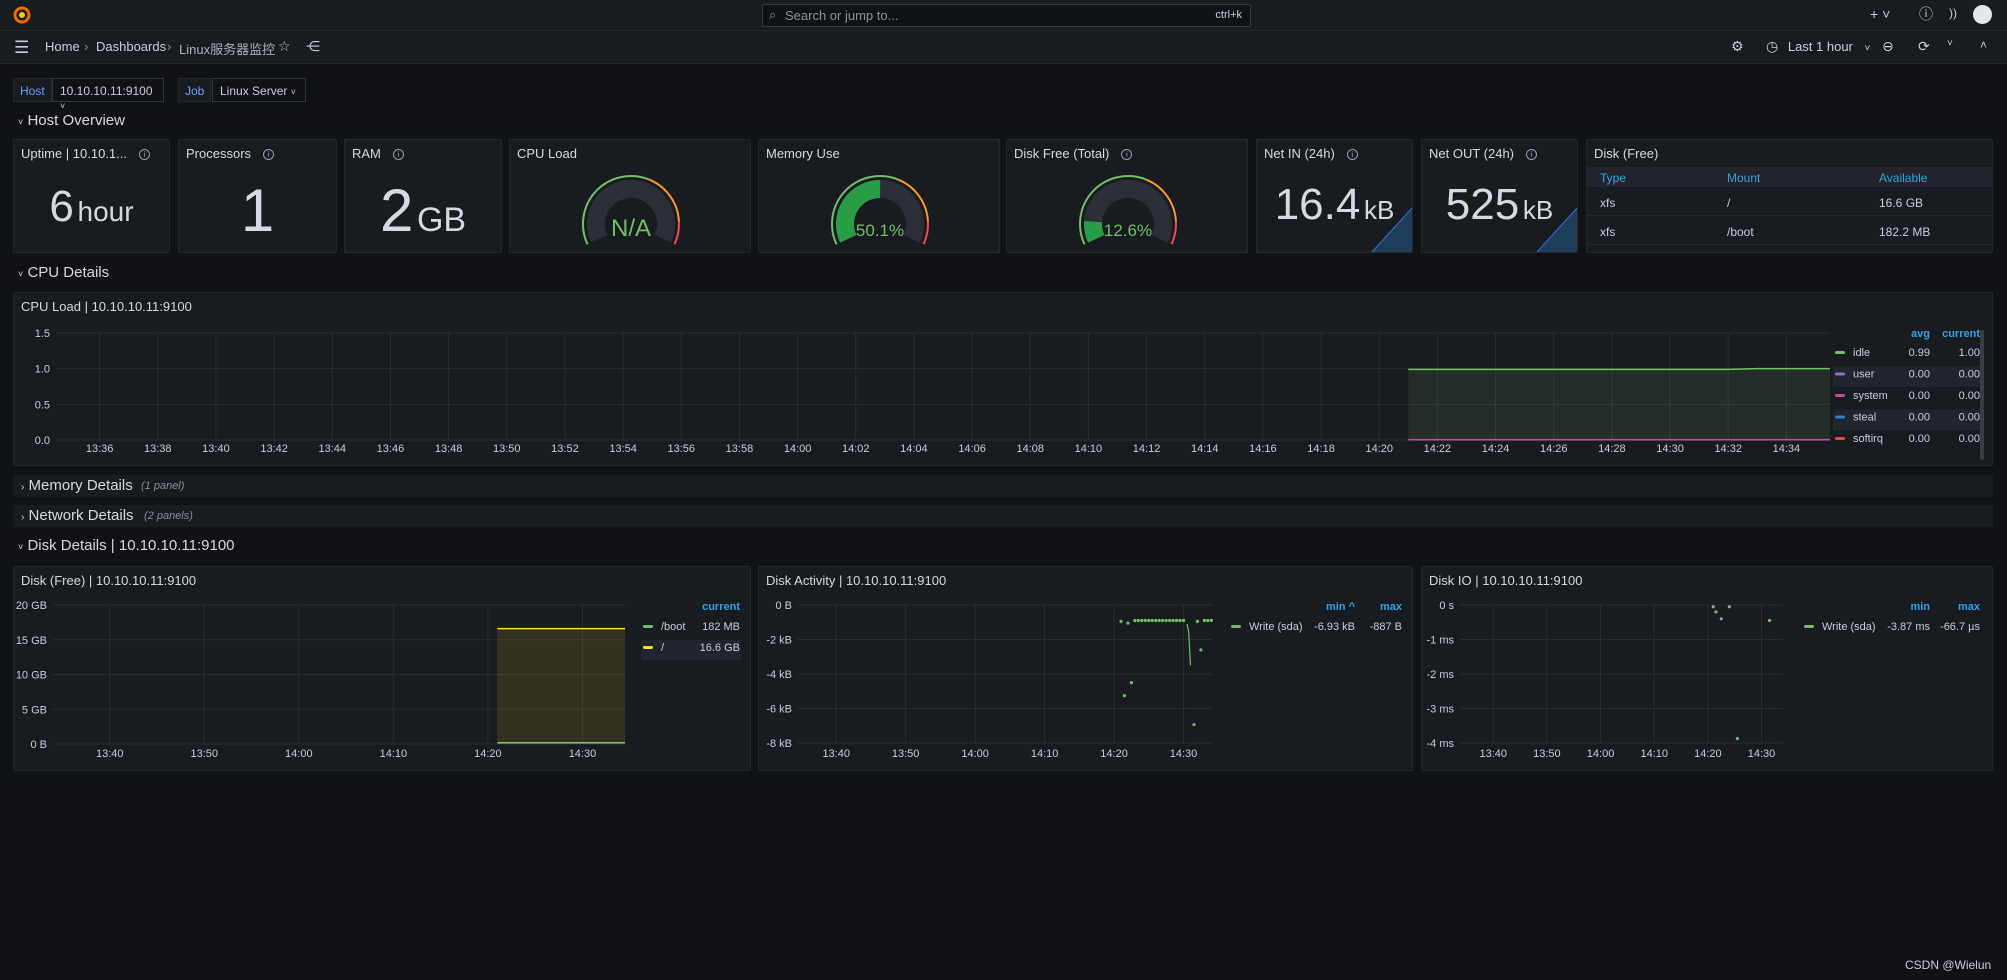 Image resolution: width=2007 pixels, height=980 pixels. Describe the element at coordinates (1494, 754) in the screenshot. I see `x-tick-label: 13:40` at that location.